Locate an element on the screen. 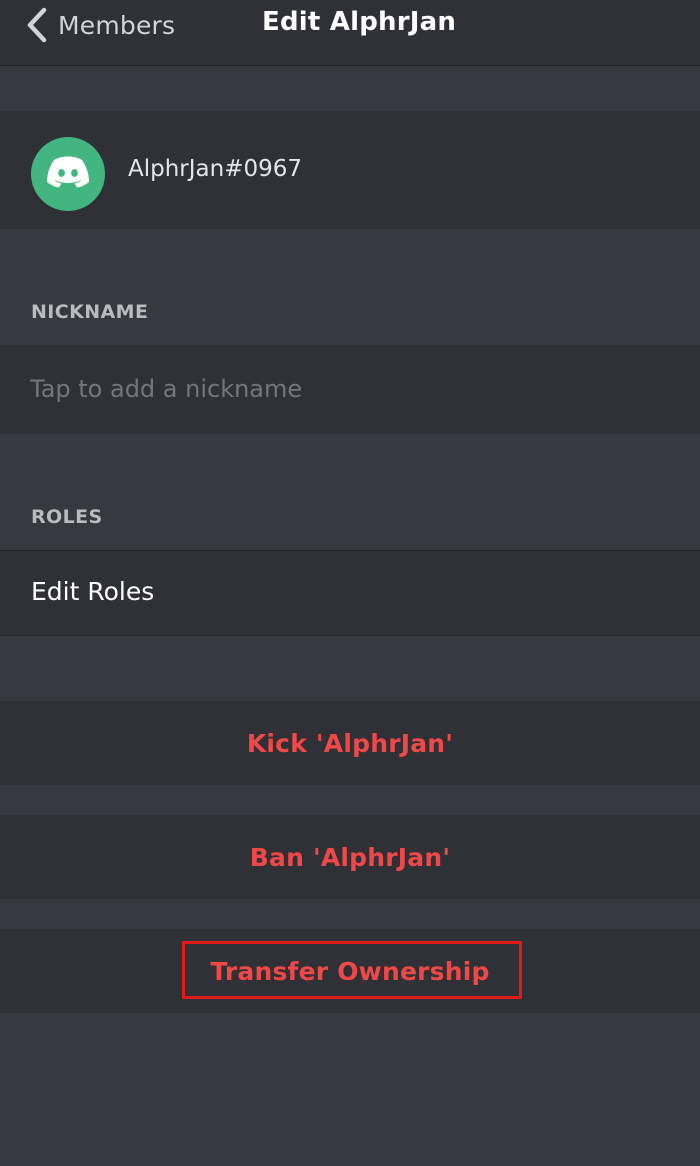 Image resolution: width=700 pixels, height=1166 pixels. user-tag: AlphrJan#0967 is located at coordinates (215, 169).